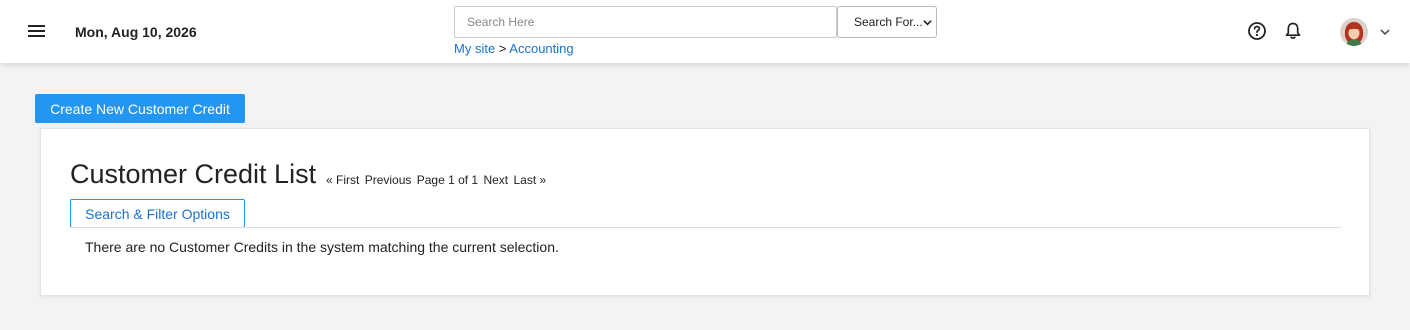  I want to click on breadcrumb-home-link: My site, so click(474, 48).